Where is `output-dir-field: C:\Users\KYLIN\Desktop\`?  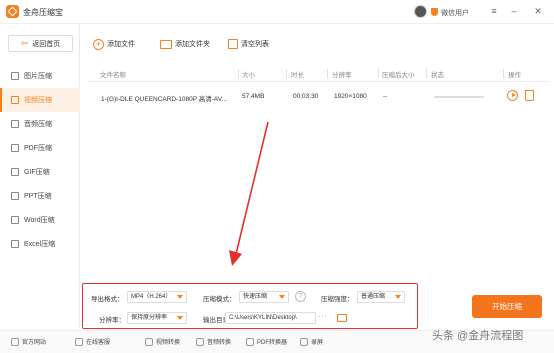 output-dir-field: C:\Users\KYLIN\Desktop\ is located at coordinates (270, 318).